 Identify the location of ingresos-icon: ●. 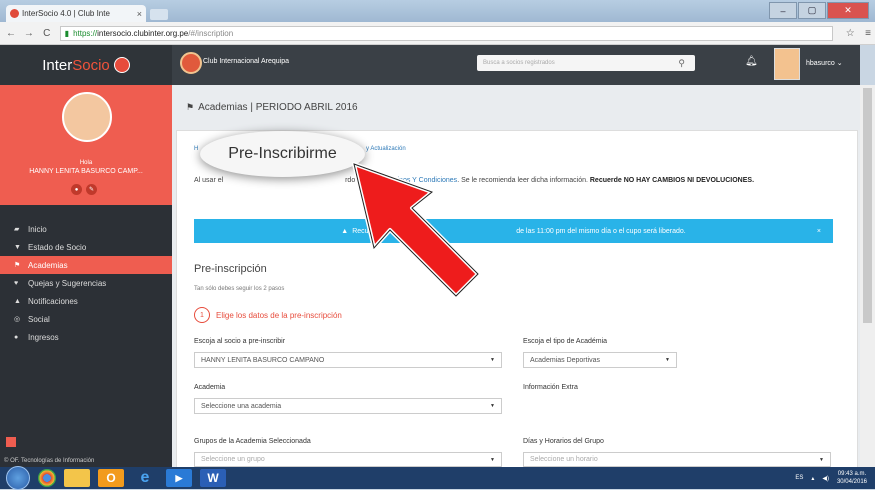
(16, 337).